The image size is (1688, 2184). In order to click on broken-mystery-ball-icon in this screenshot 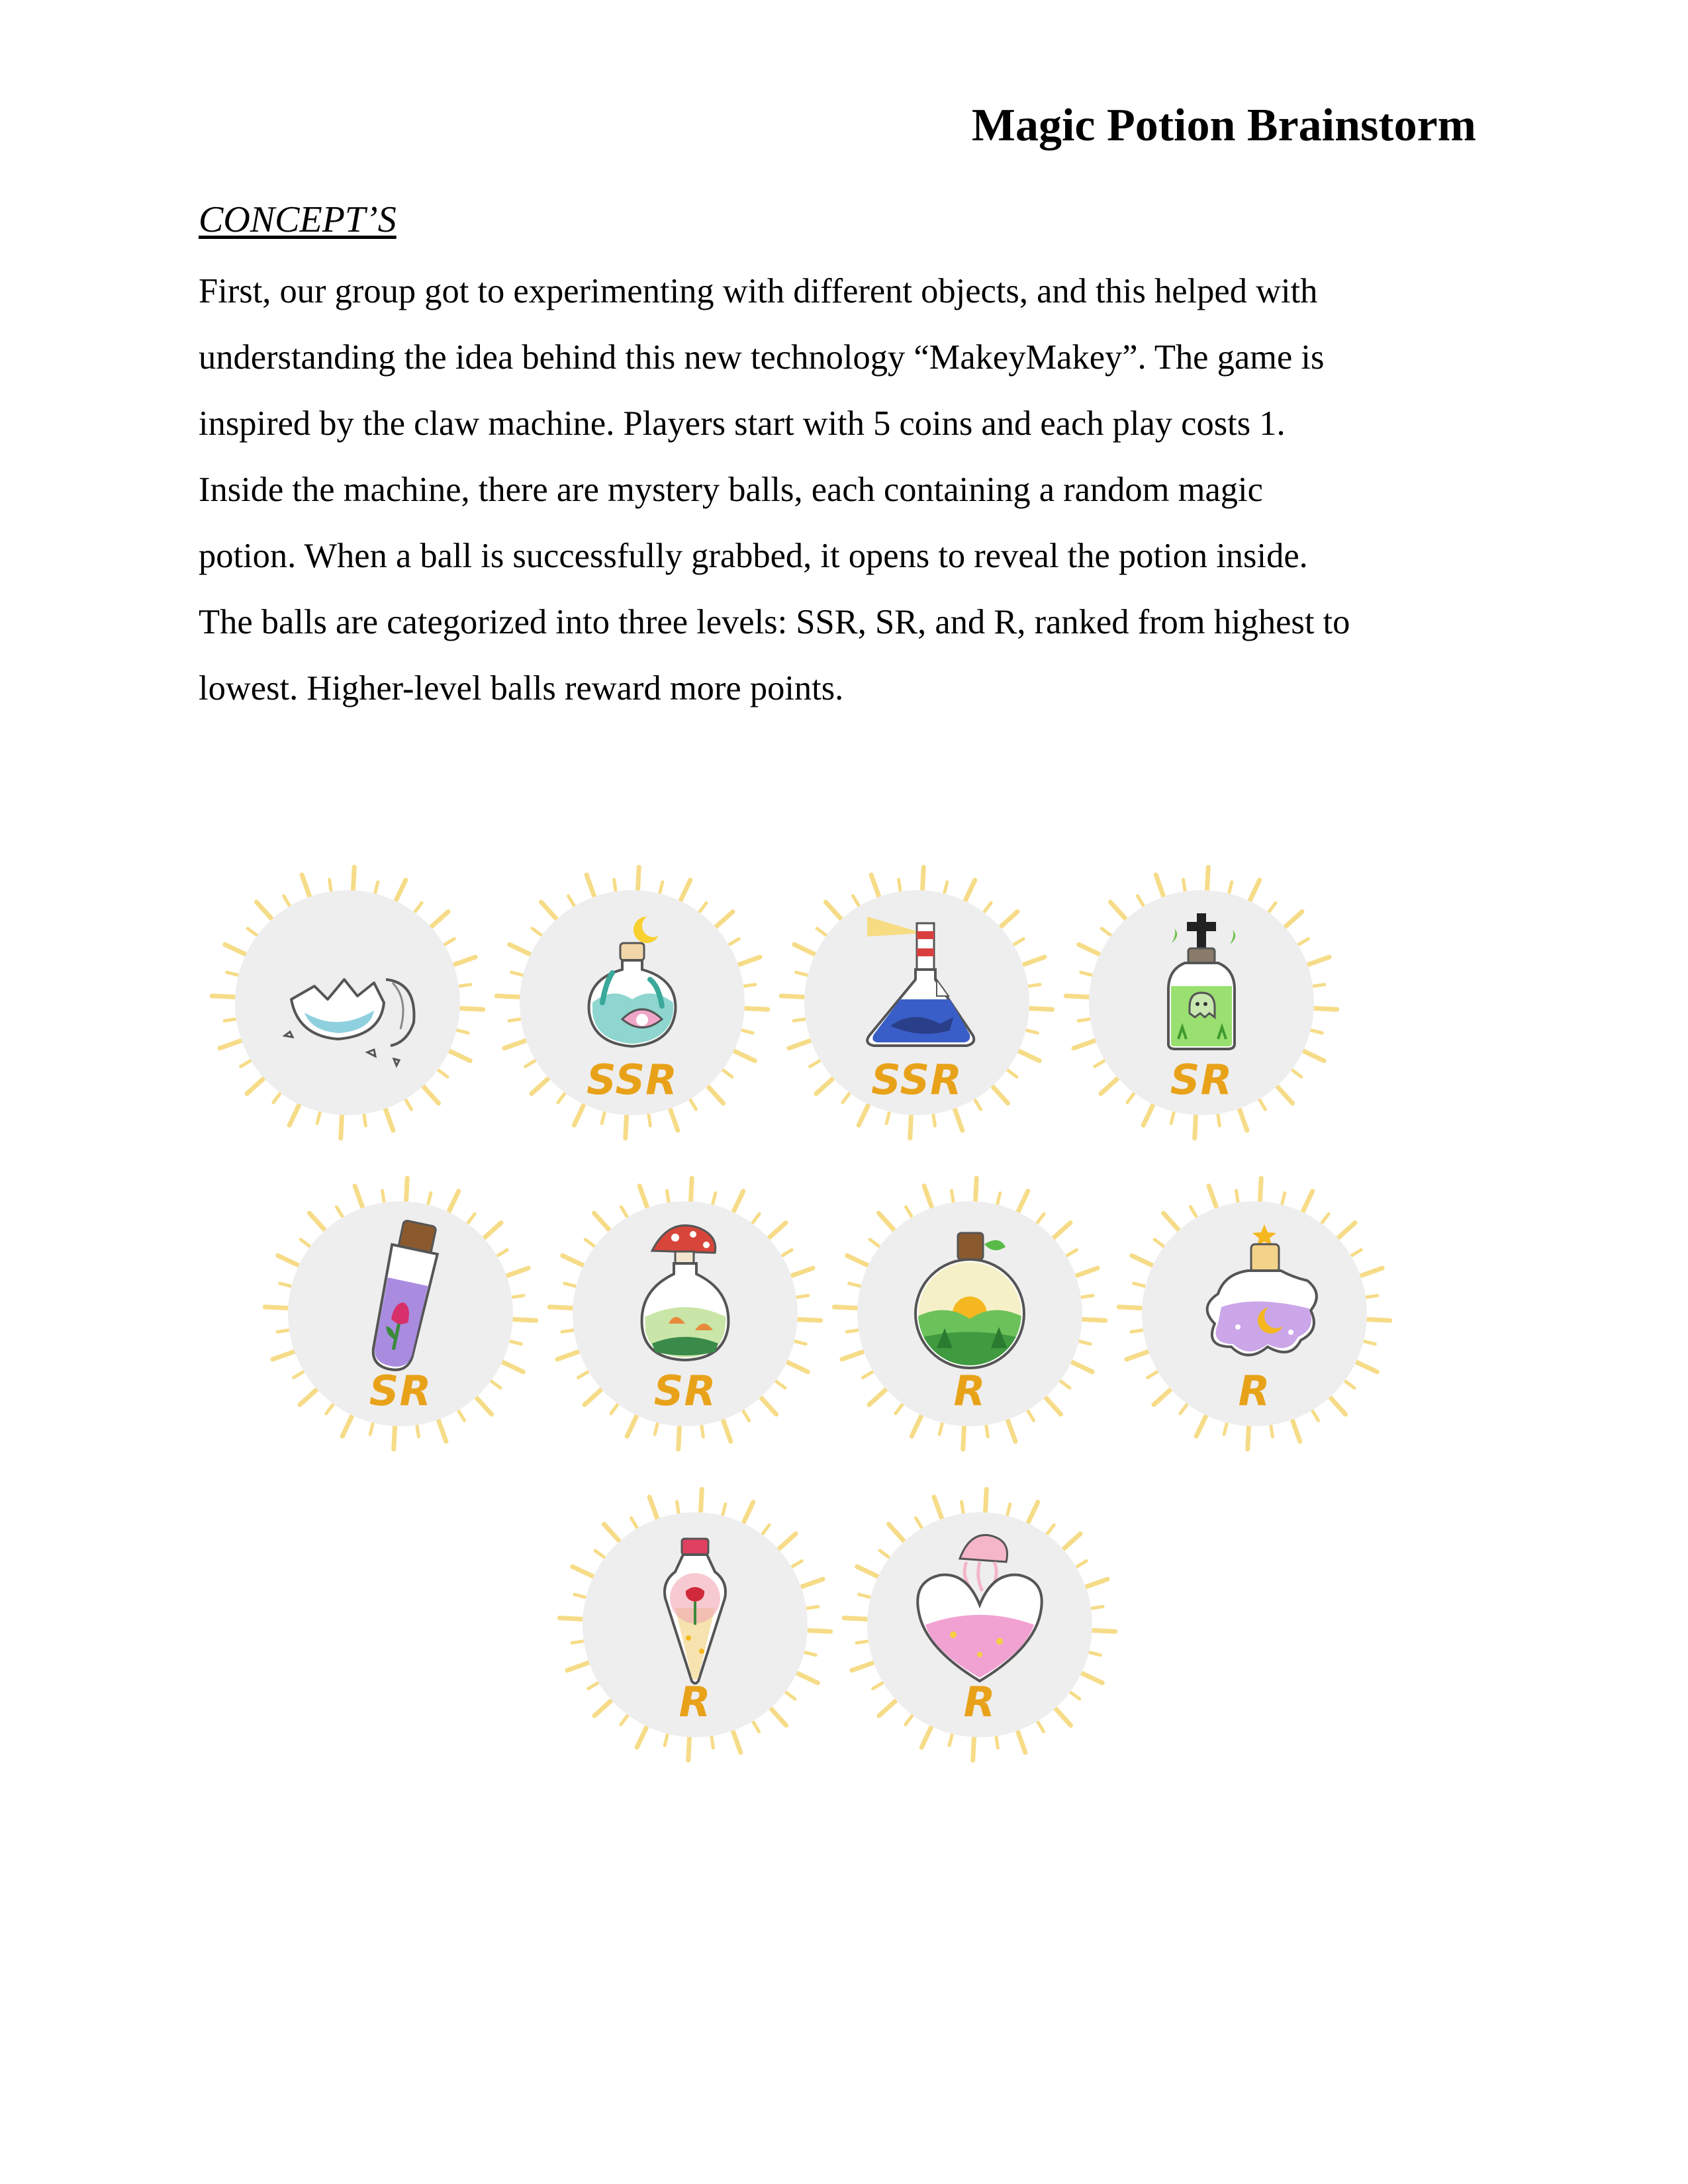, I will do `click(347, 1002)`.